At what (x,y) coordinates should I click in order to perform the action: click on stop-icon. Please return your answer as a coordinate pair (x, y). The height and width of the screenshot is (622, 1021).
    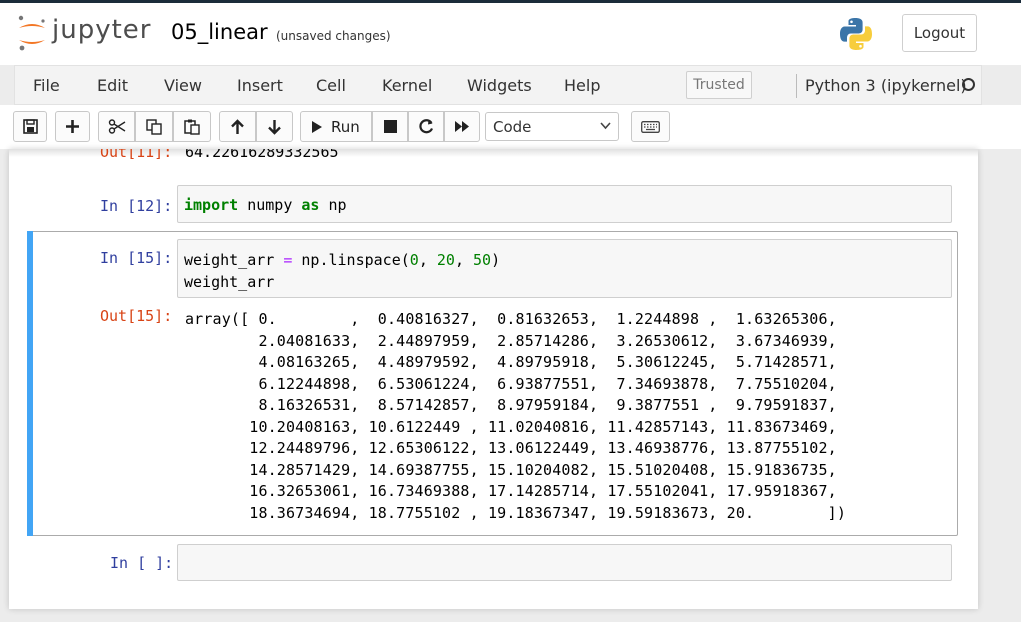
    Looking at the image, I should click on (390, 126).